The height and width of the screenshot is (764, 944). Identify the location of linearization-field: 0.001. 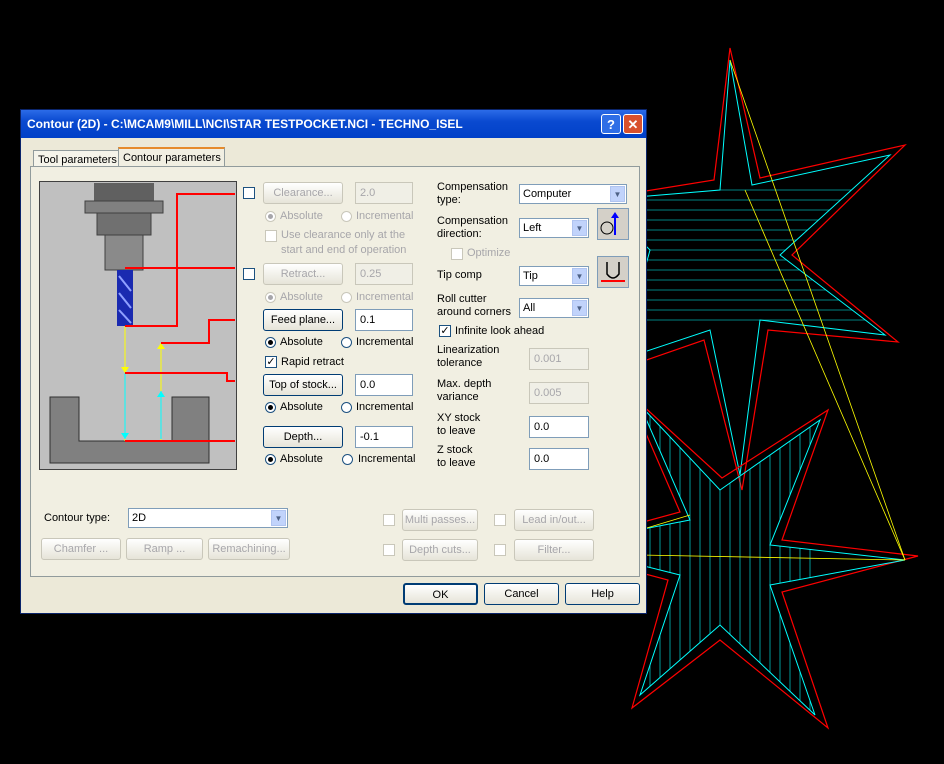
(559, 359).